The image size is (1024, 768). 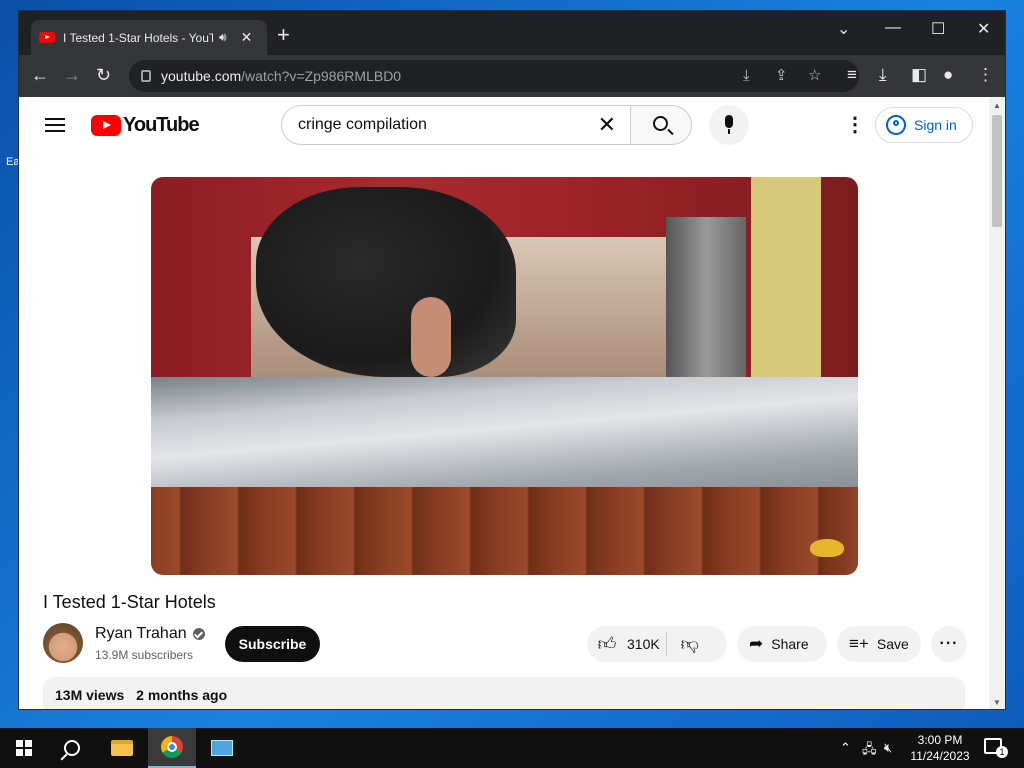 I want to click on hamburger-menu-icon, so click(x=55, y=125).